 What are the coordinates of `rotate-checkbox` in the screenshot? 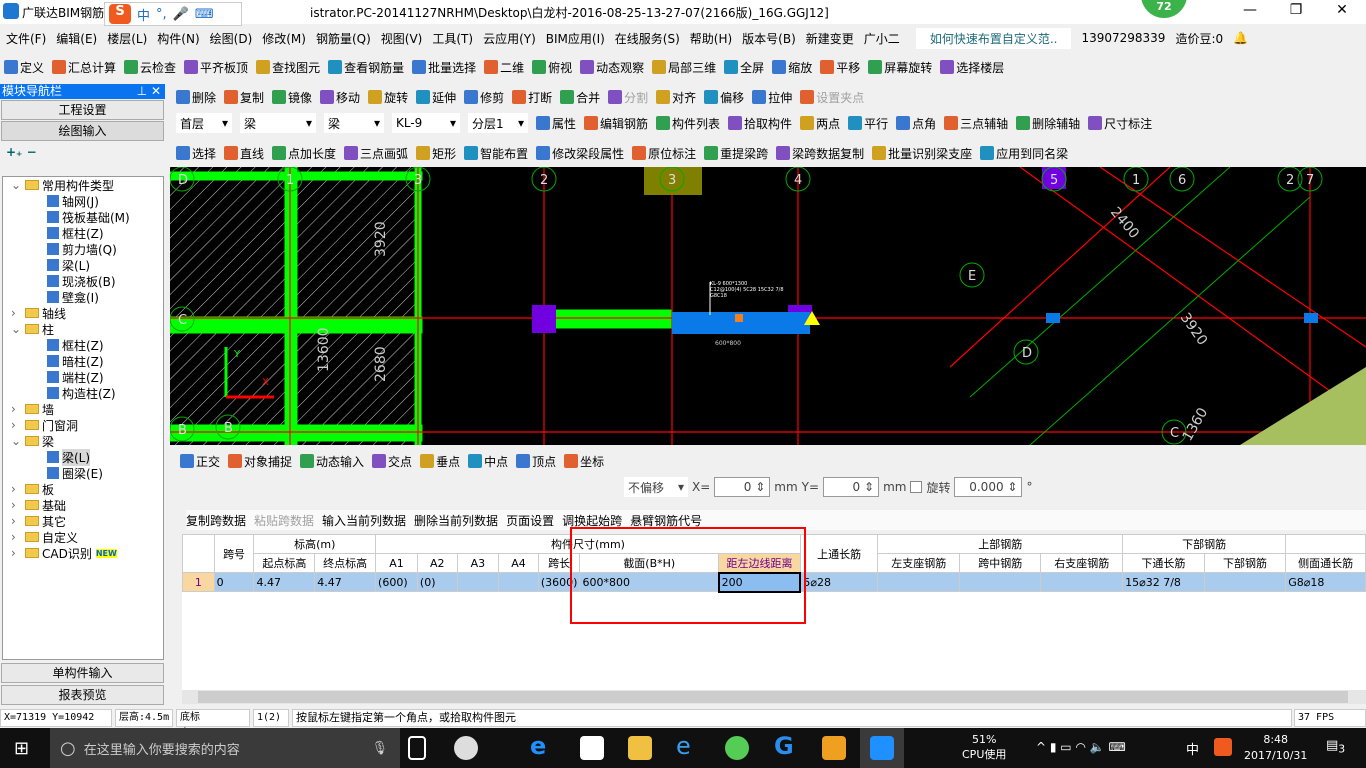 It's located at (916, 487).